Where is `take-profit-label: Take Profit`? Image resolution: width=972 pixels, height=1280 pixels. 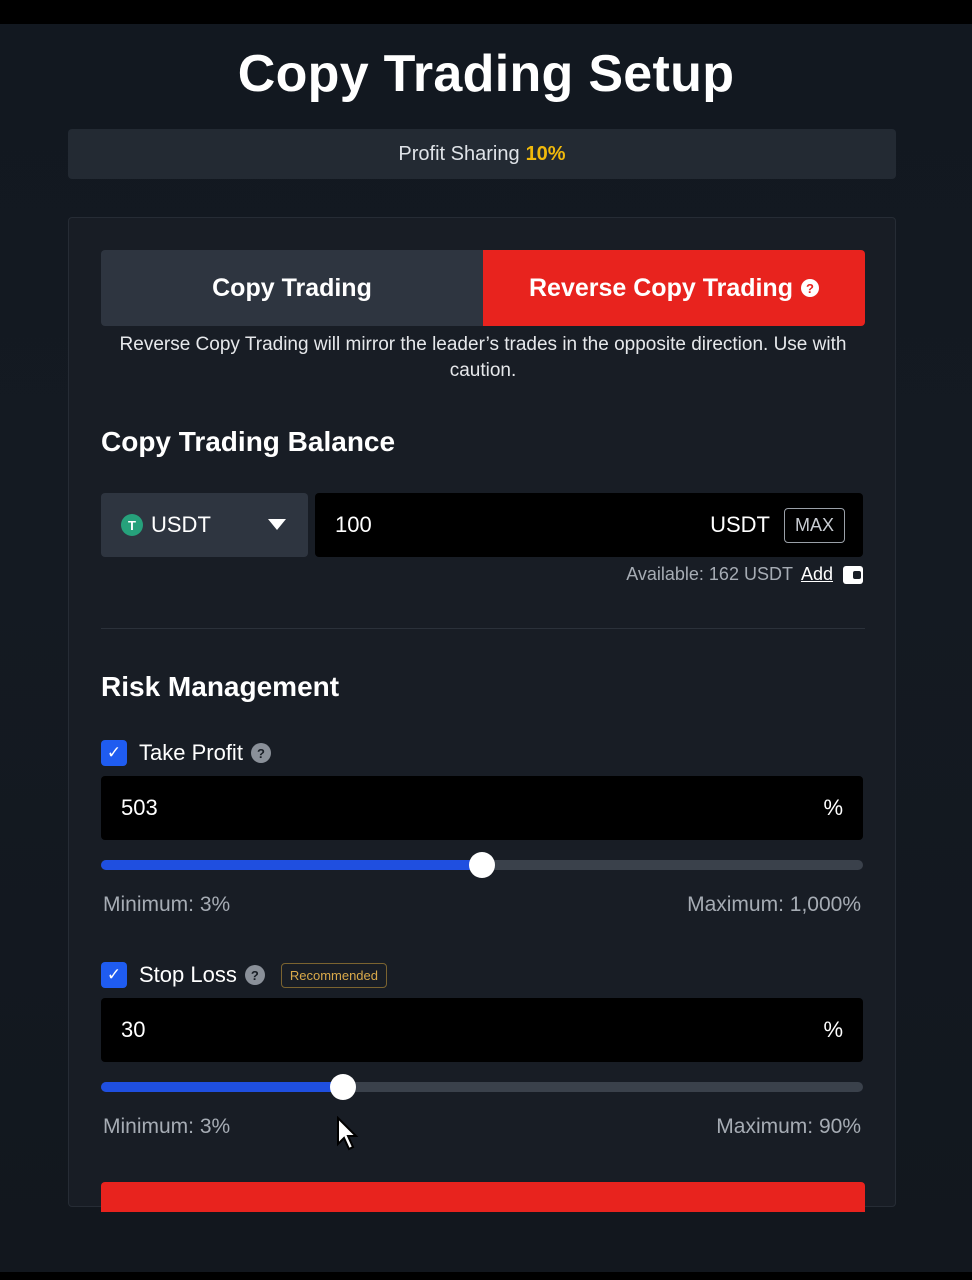
take-profit-label: Take Profit is located at coordinates (191, 752).